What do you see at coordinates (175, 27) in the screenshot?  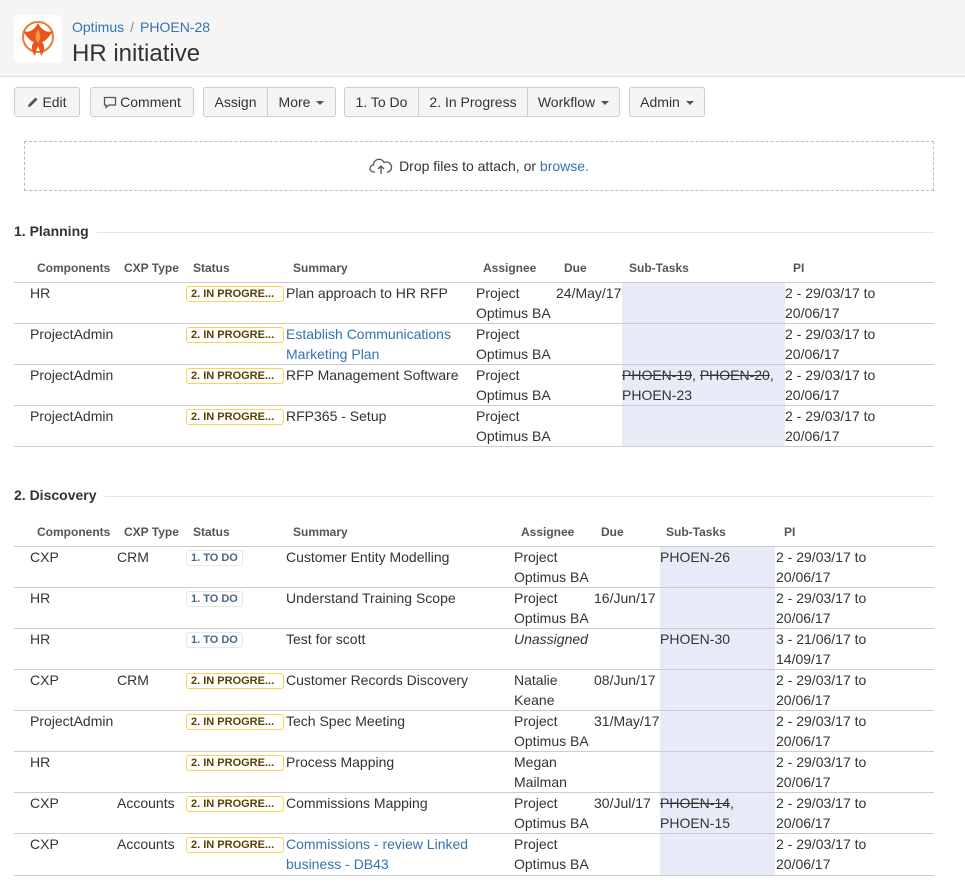 I see `breadcrumb-issue-link: PHOEN-28` at bounding box center [175, 27].